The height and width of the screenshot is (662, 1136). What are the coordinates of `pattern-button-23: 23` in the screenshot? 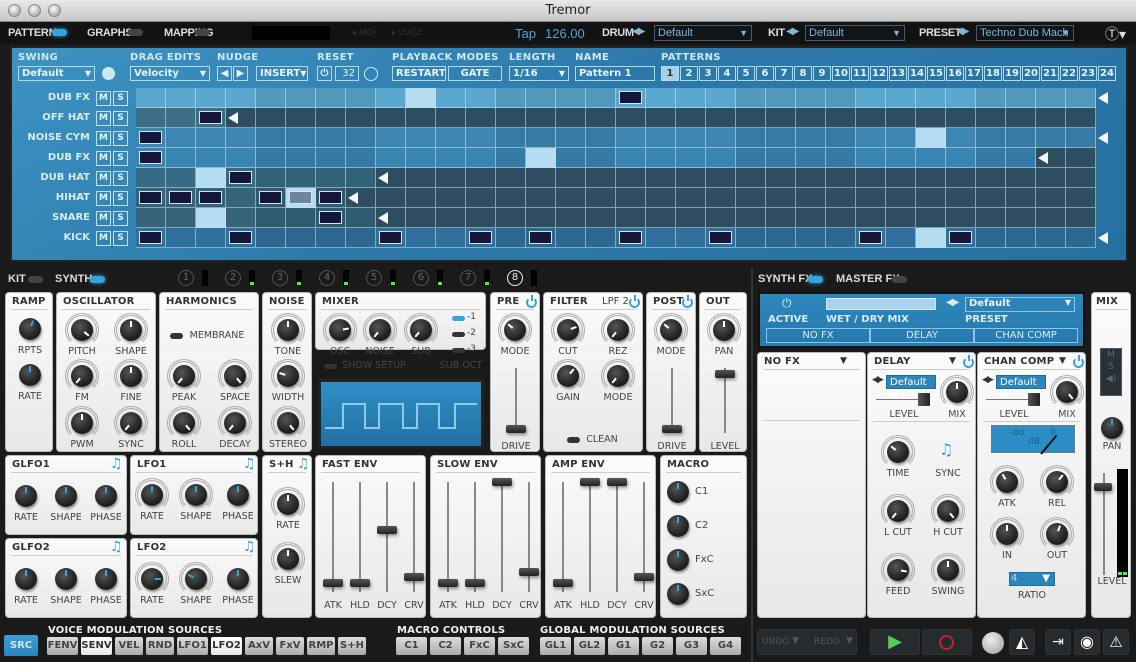 It's located at (1088, 73).